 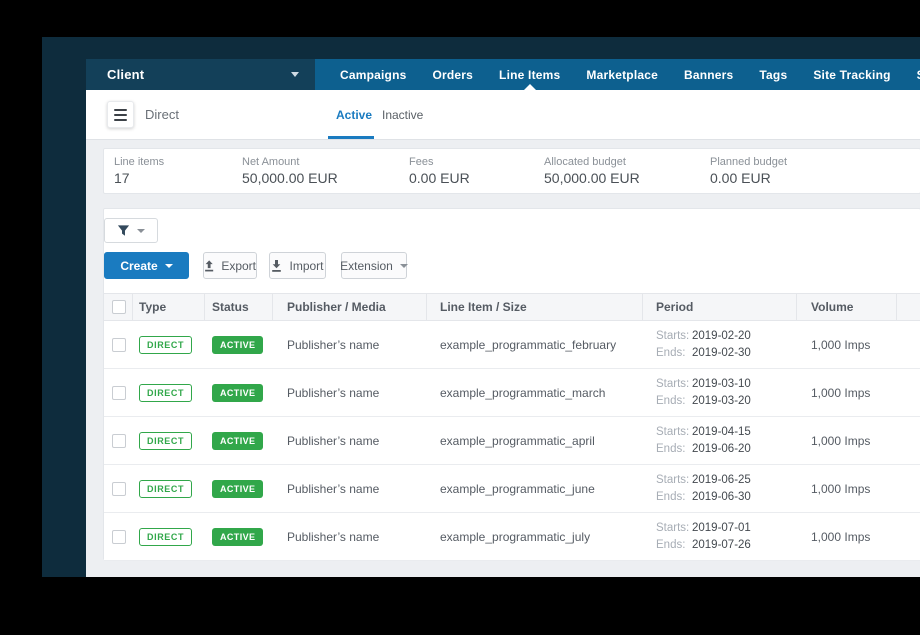 What do you see at coordinates (721, 401) in the screenshot?
I see `end-date: 2019-03-20` at bounding box center [721, 401].